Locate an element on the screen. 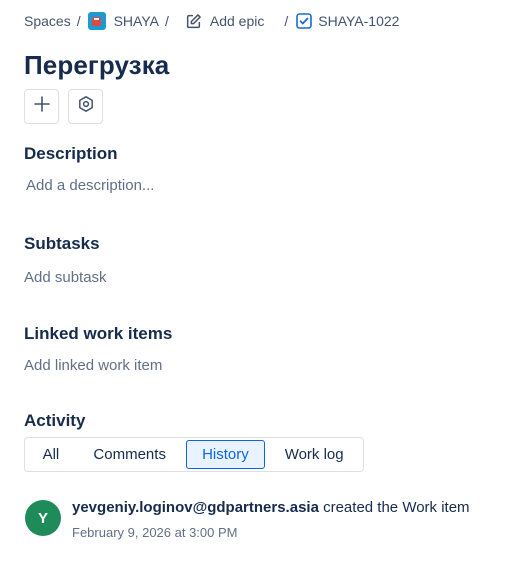  checkbox-icon is located at coordinates (304, 21).